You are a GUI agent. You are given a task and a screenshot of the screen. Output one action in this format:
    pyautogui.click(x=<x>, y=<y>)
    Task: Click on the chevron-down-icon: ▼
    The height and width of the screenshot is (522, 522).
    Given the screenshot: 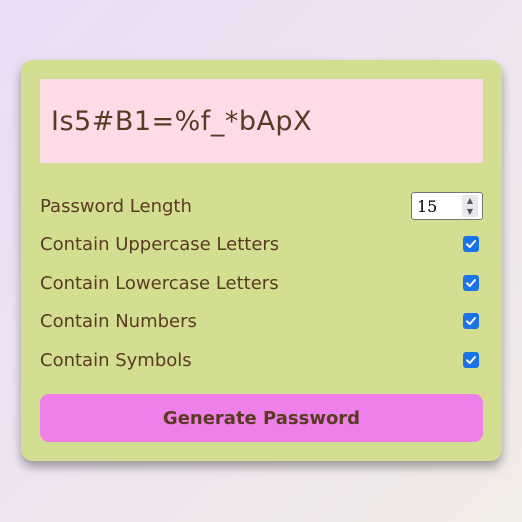 What is the action you would take?
    pyautogui.click(x=470, y=211)
    